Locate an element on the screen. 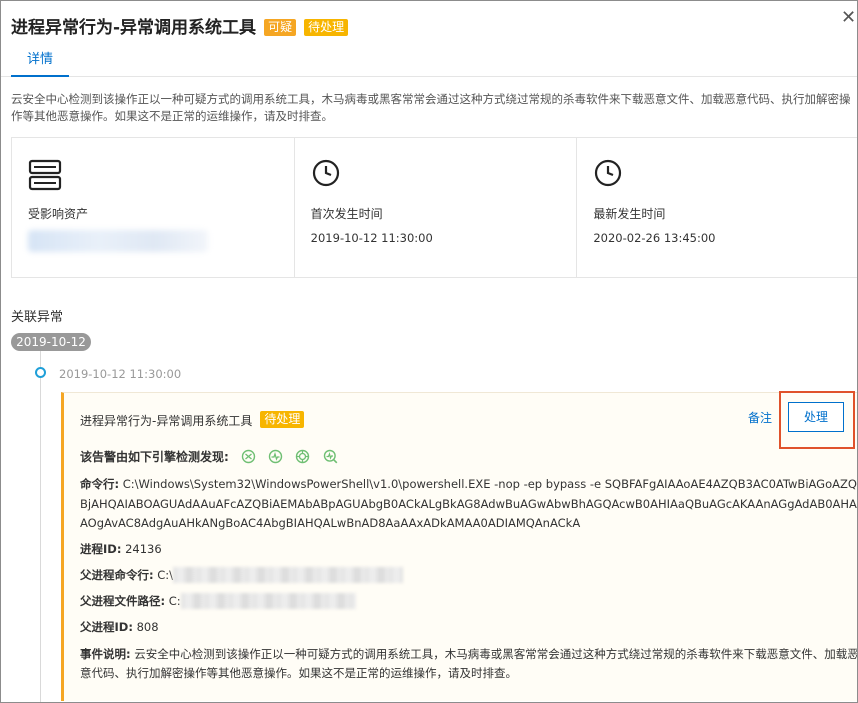  event-title: 进程异常行为-异常调用系统工具 待处理 is located at coordinates (192, 420).